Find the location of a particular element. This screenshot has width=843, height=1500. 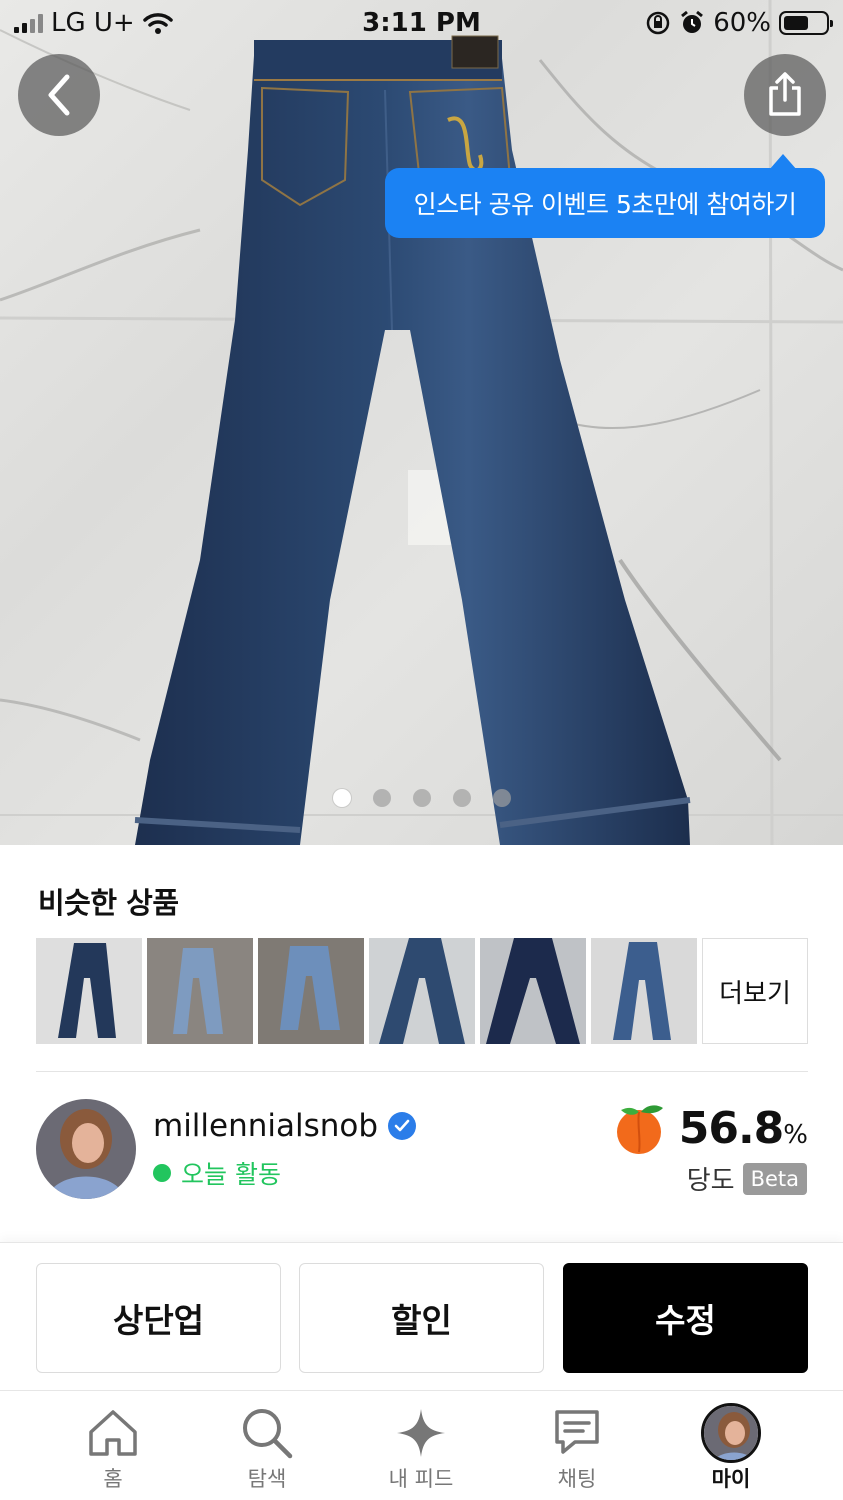

tab-explore-label: 탐색 is located at coordinates (267, 1479).